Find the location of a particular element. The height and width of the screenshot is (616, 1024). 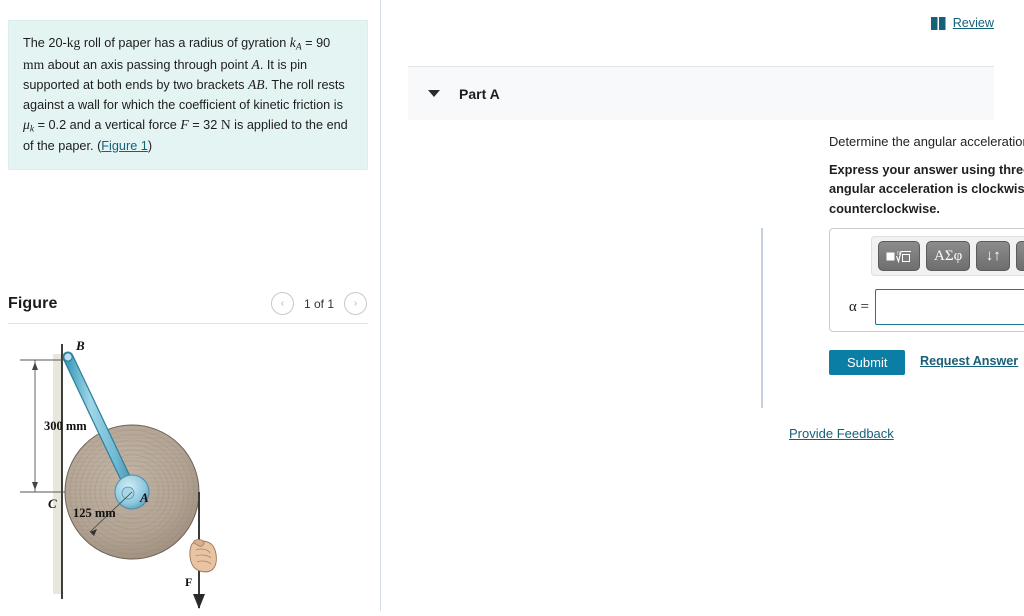

svg-text: 300 mm is located at coordinates (65, 426).